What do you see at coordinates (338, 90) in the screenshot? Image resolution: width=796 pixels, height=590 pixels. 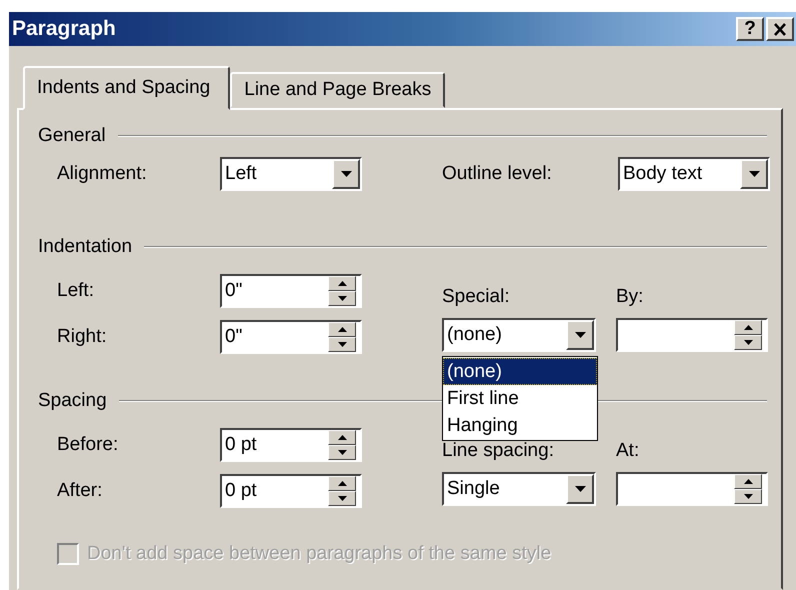 I see `tab: Line and Page Breaks` at bounding box center [338, 90].